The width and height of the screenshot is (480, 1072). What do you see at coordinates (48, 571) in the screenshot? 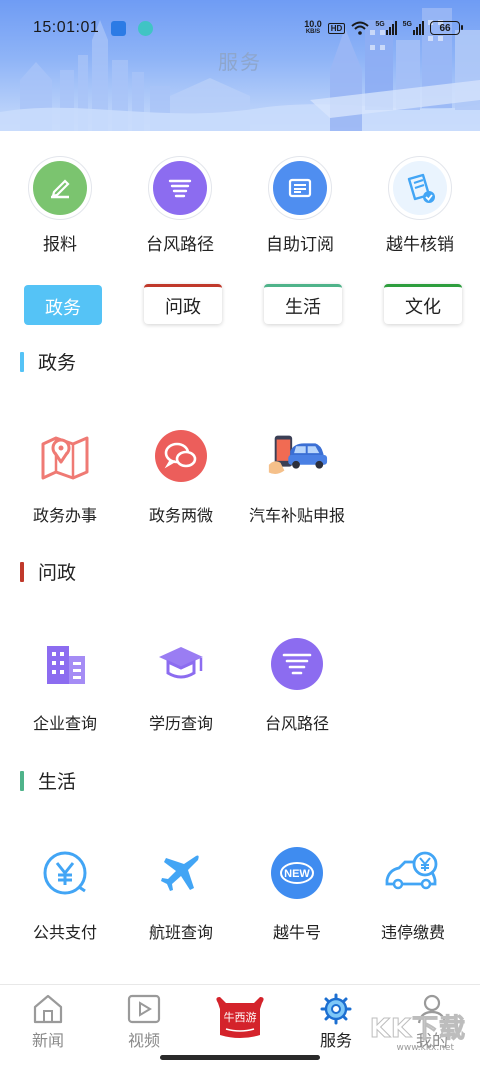
I see `section-heading-inquiry: 问政` at bounding box center [48, 571].